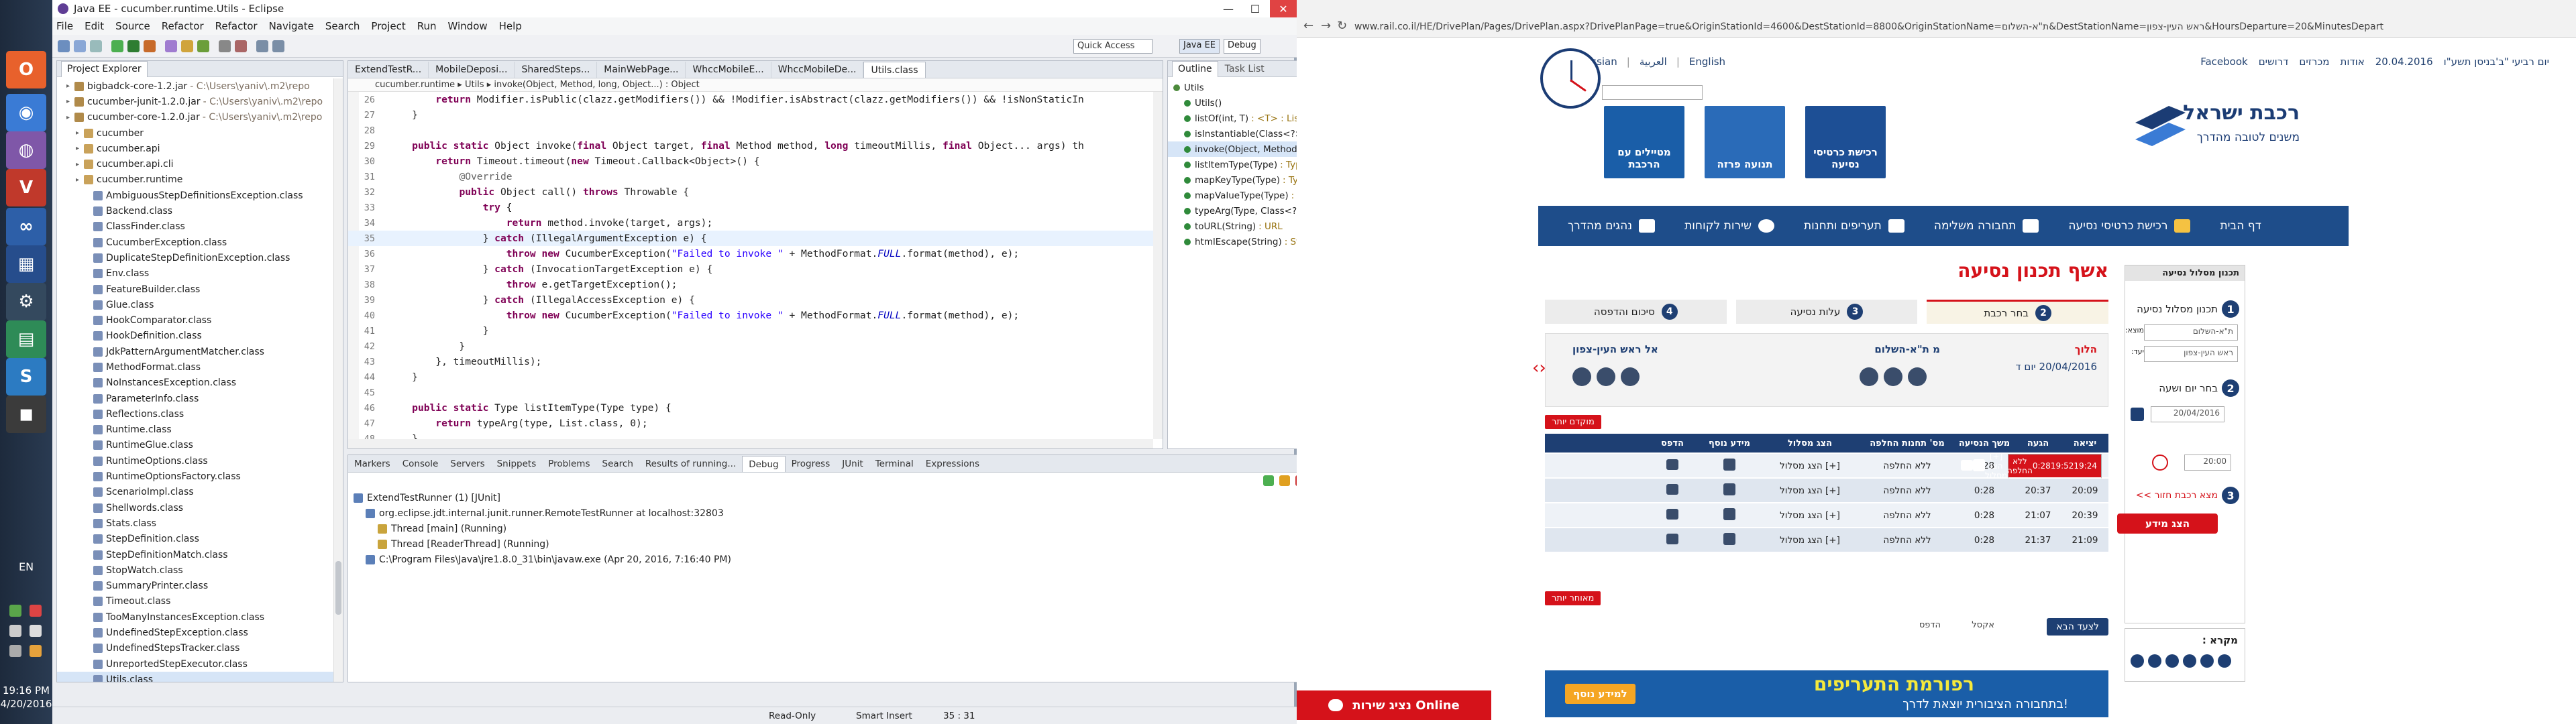  I want to click on tree-item: UnreportedStepExecutor.class, so click(195, 664).